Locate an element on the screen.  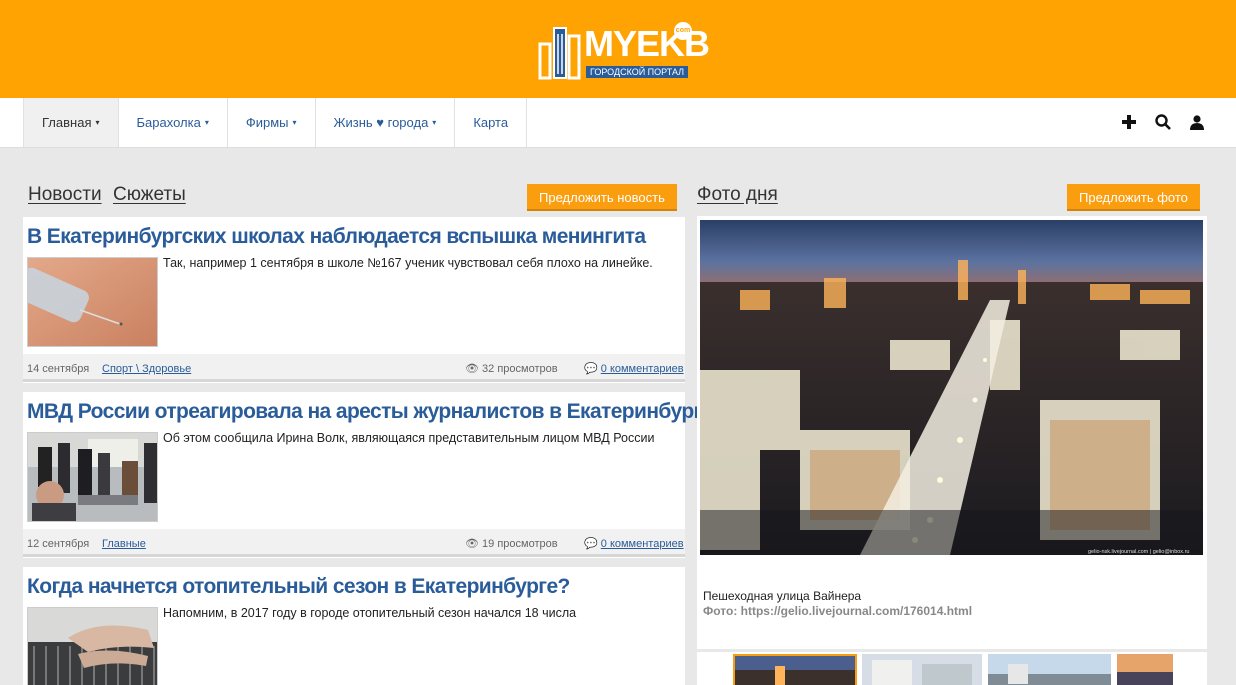
news-date: 14 сентября is located at coordinates (58, 369).